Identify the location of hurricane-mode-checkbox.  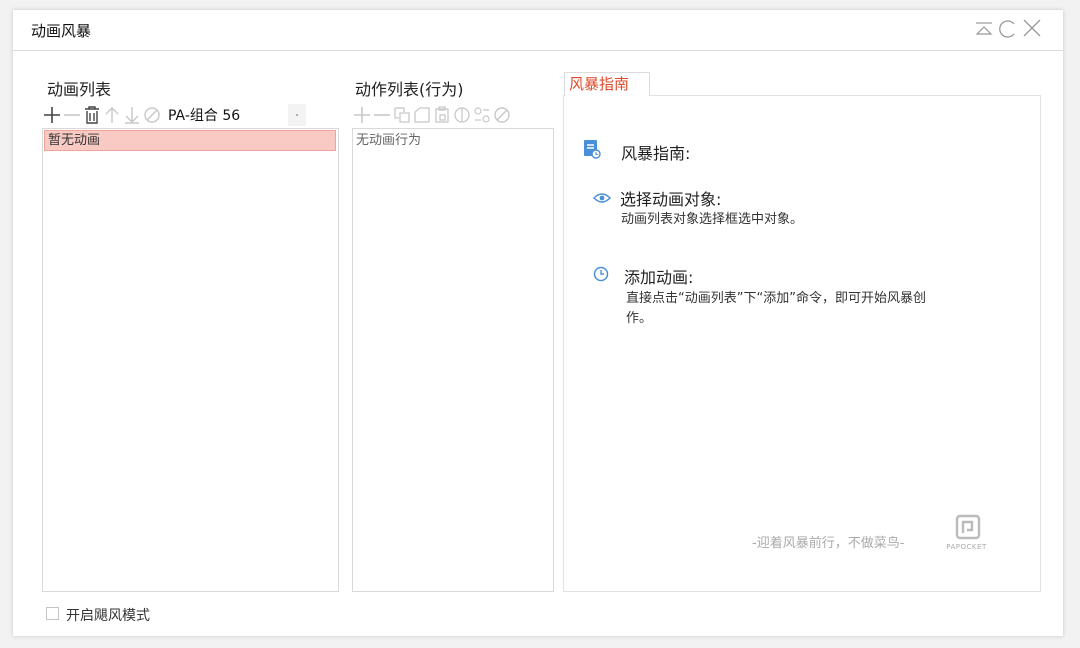
(52, 613).